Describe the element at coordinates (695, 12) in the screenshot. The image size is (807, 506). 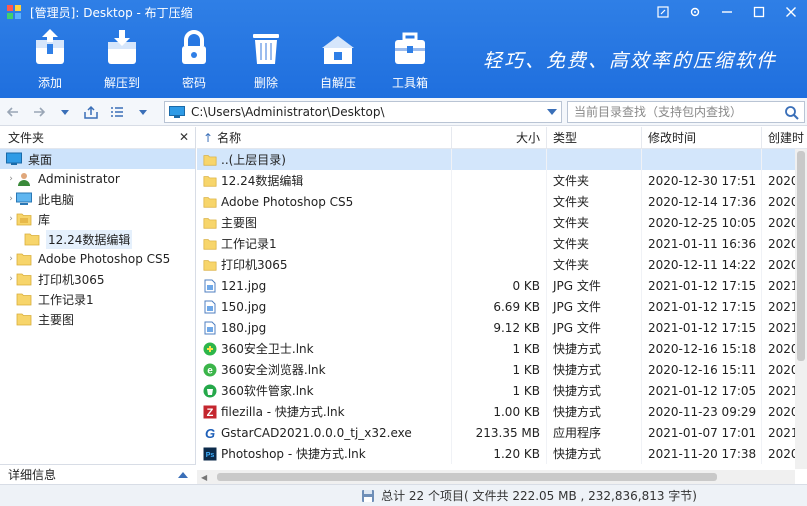
I see `settings-button` at that location.